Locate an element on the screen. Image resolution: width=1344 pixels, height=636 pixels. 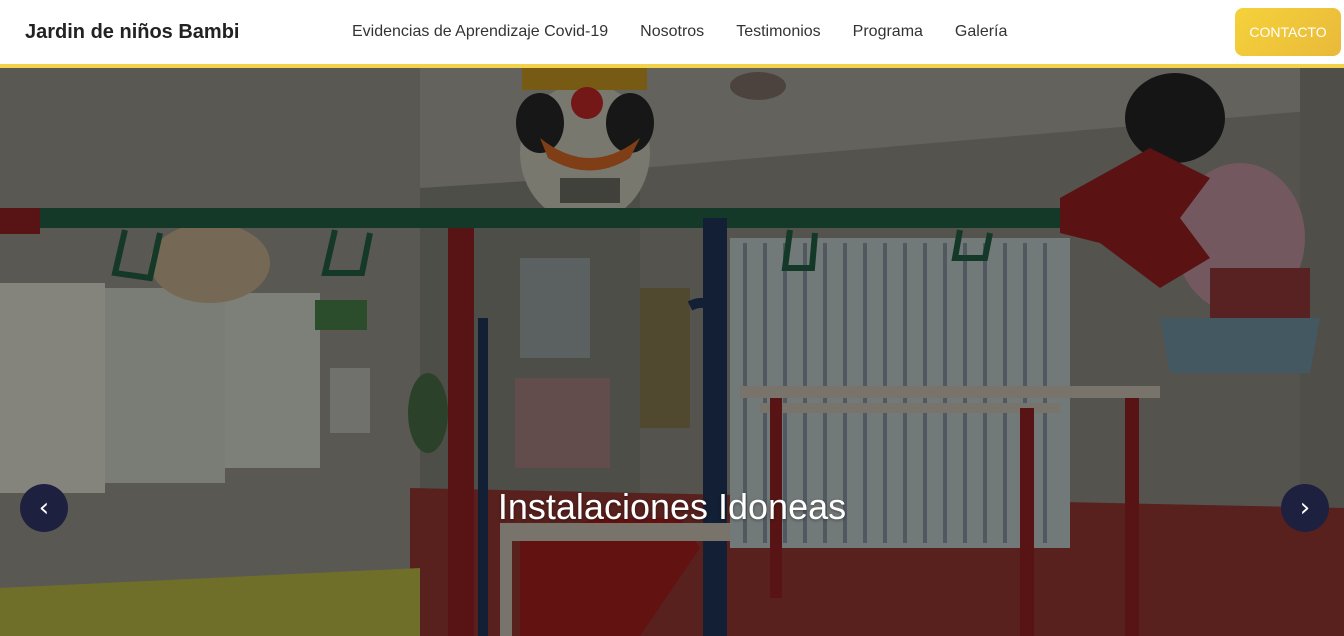
carousel-prev-button: ‹ is located at coordinates (44, 508).